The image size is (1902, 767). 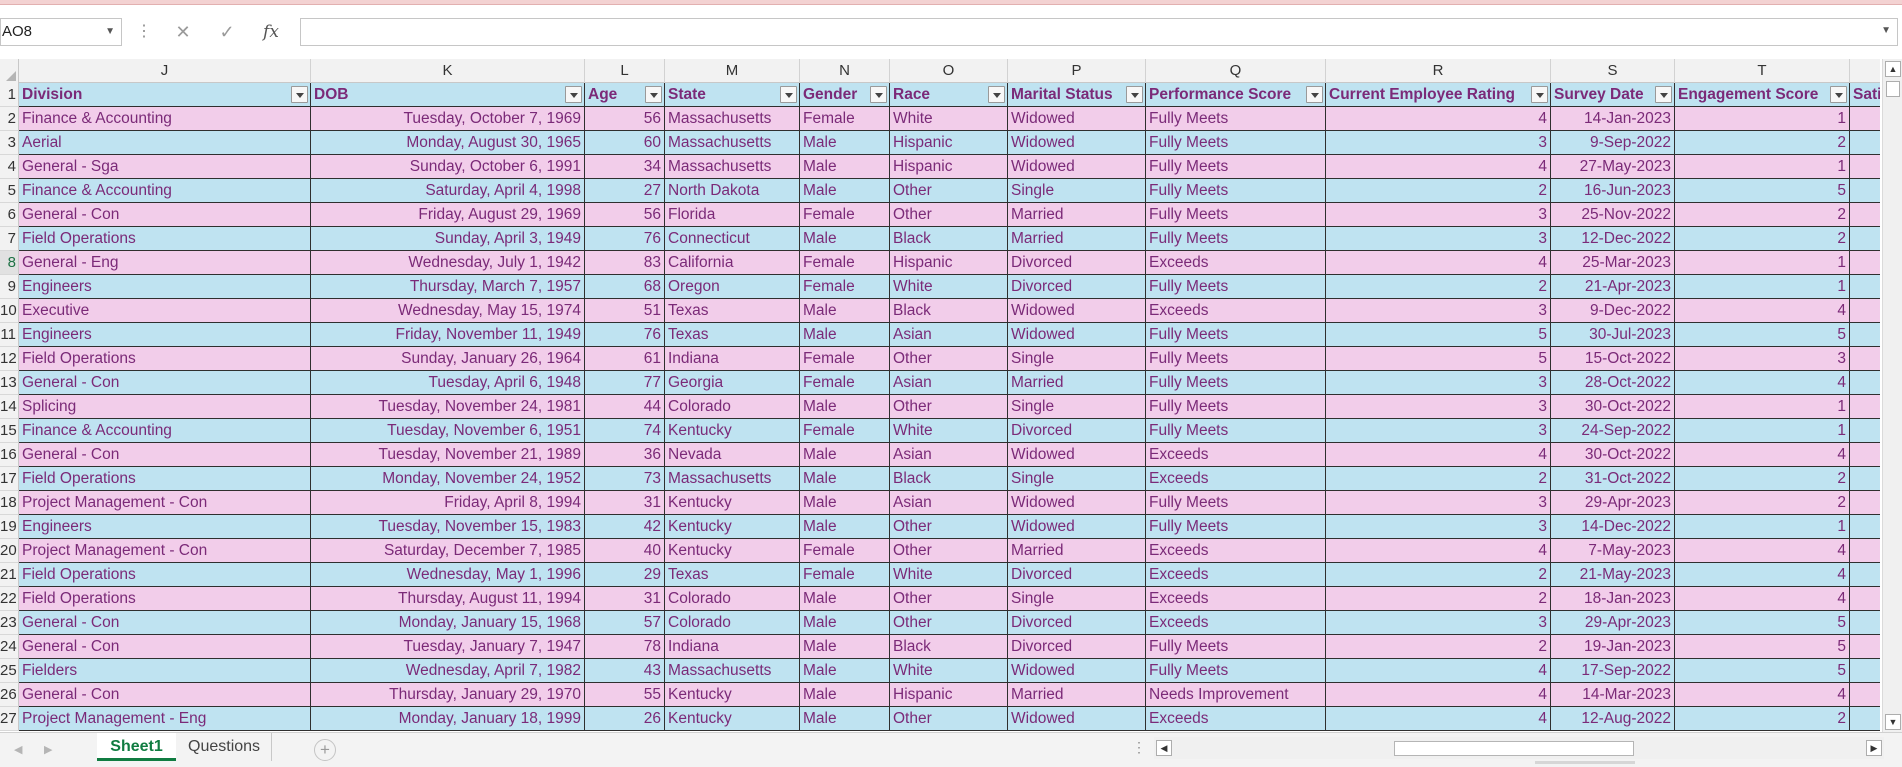 What do you see at coordinates (9, 455) in the screenshot?
I see `row-number: 16` at bounding box center [9, 455].